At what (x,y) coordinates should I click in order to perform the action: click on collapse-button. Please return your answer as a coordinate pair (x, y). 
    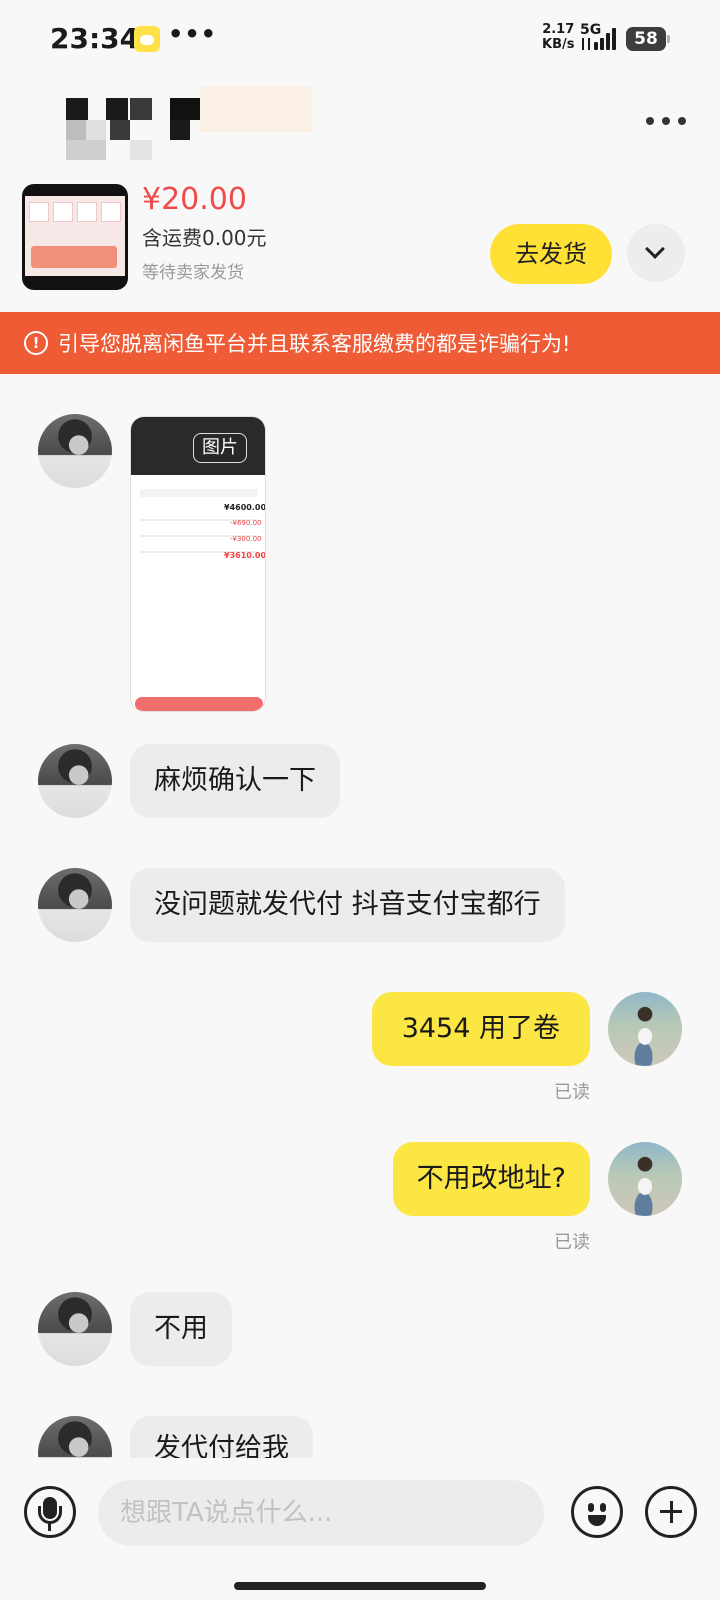
    Looking at the image, I should click on (656, 253).